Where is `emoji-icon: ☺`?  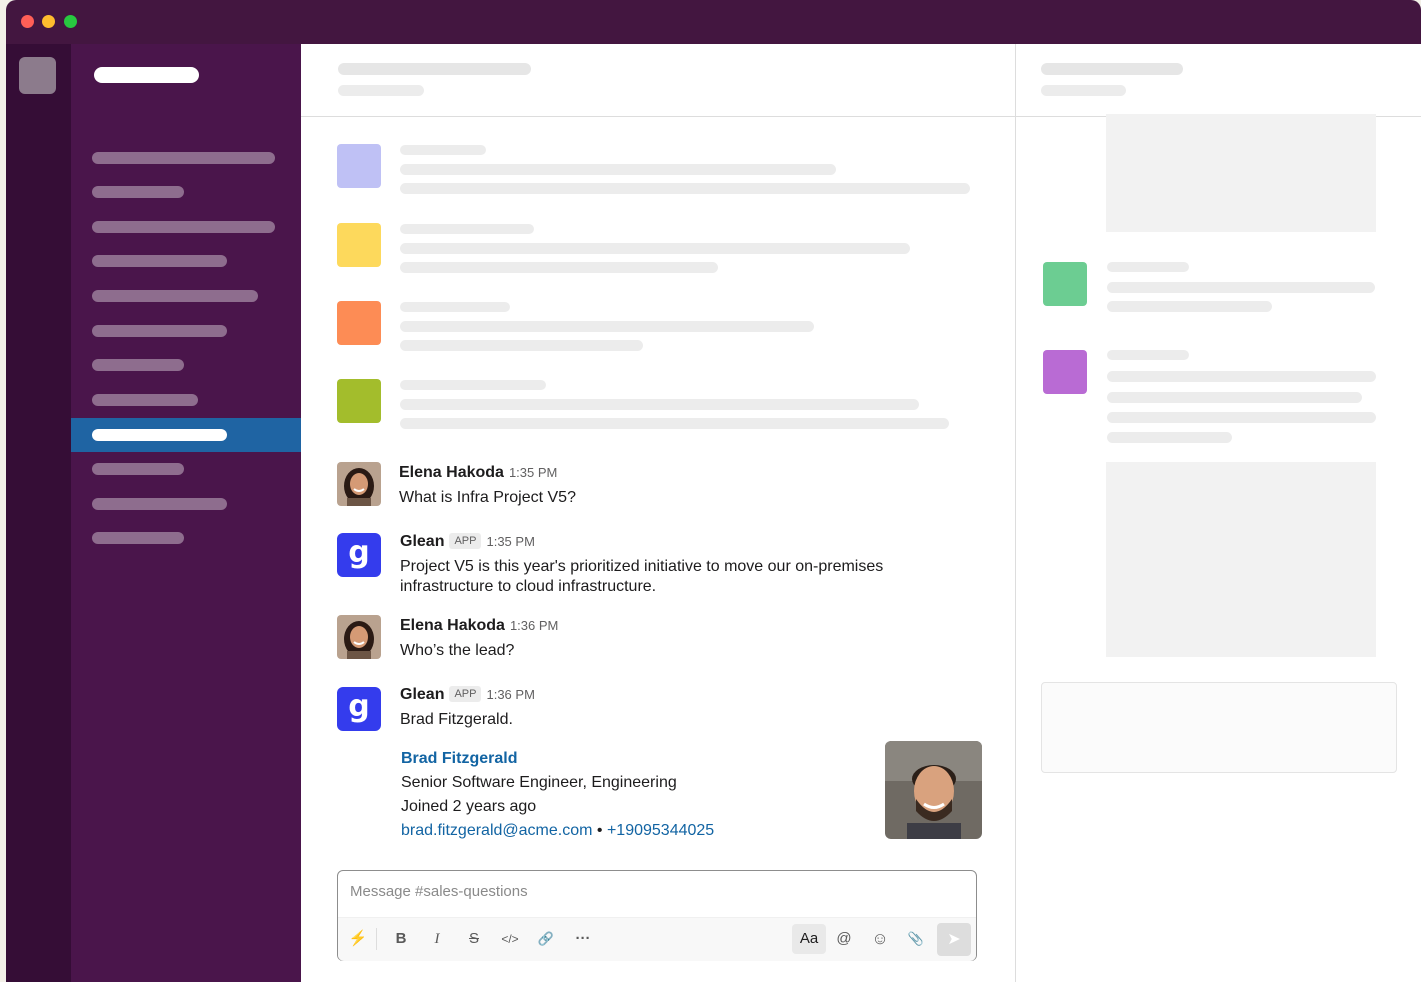 emoji-icon: ☺ is located at coordinates (880, 939).